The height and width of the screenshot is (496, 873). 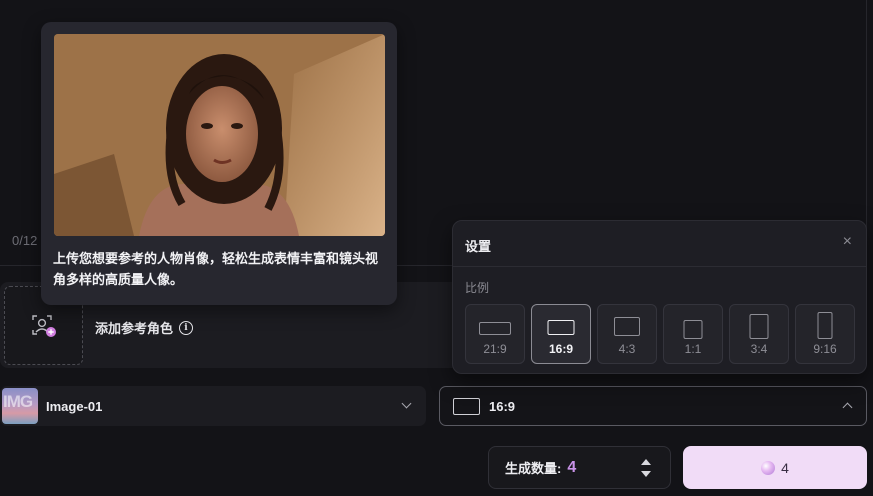 I want to click on ratio-4-3-icon, so click(x=627, y=326).